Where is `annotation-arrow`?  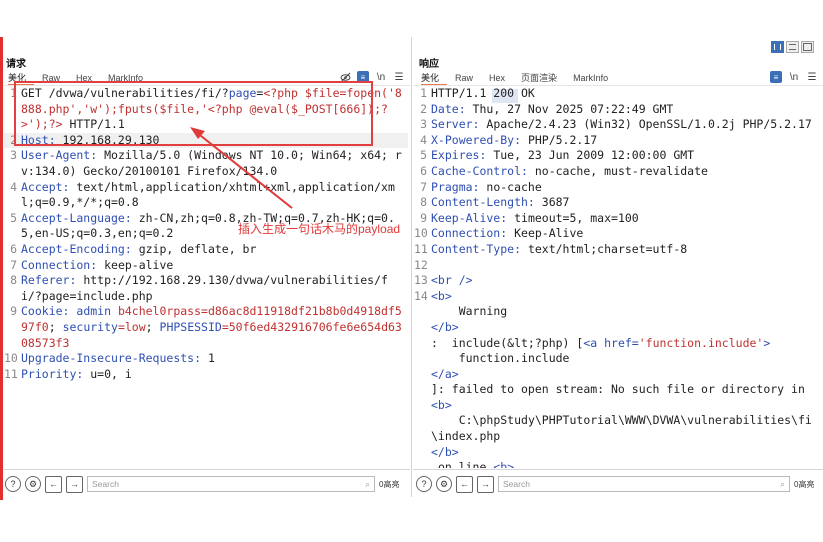
annotation-arrow is located at coordinates (241, 168).